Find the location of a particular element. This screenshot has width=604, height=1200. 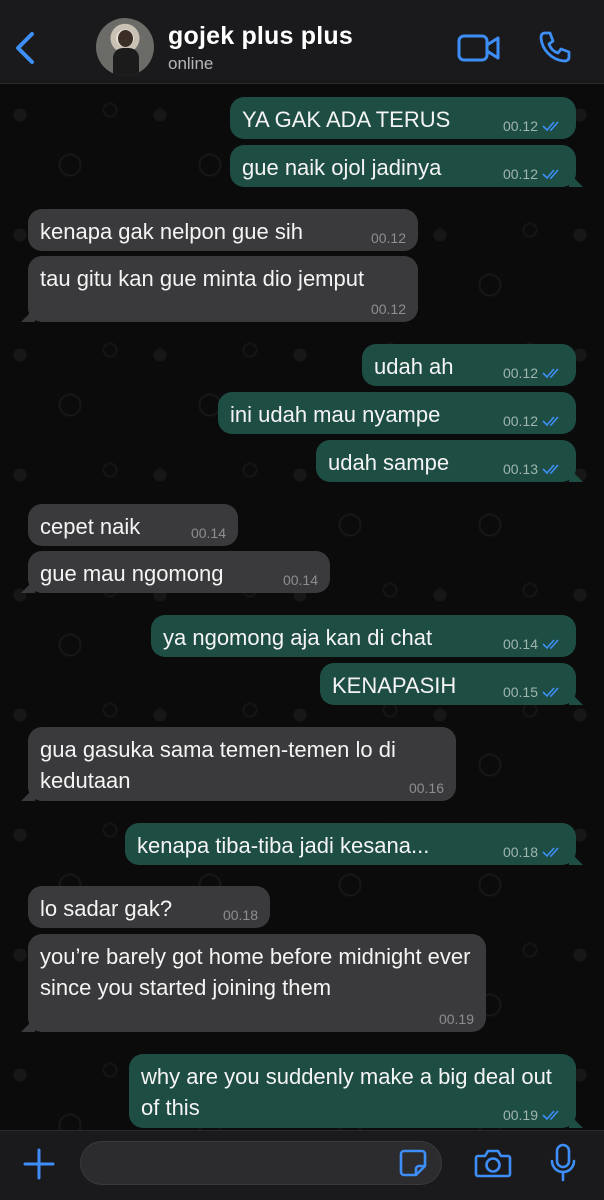

message-bubble-incoming: tau gitu kan gue minta dio jemput 00.12 is located at coordinates (223, 289).